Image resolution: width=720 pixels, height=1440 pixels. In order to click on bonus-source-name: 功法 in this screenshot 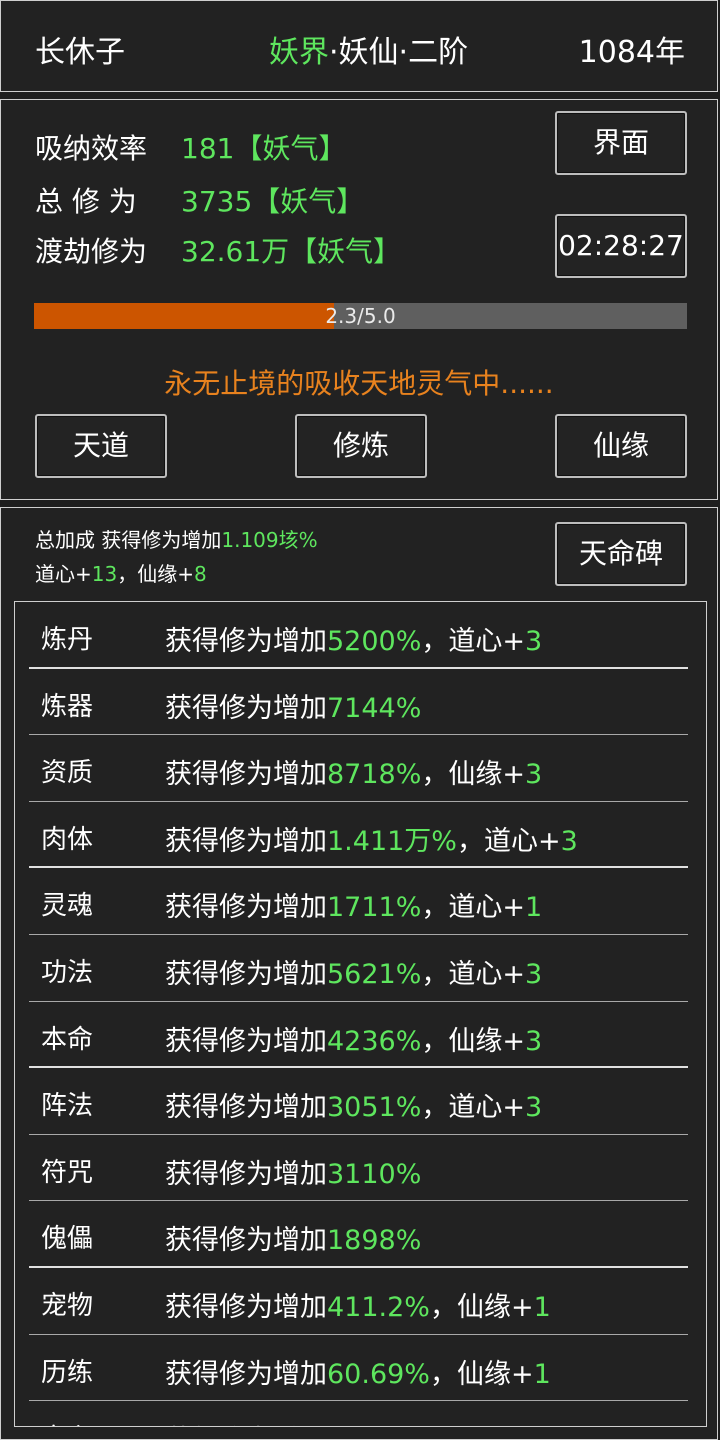, I will do `click(67, 972)`.